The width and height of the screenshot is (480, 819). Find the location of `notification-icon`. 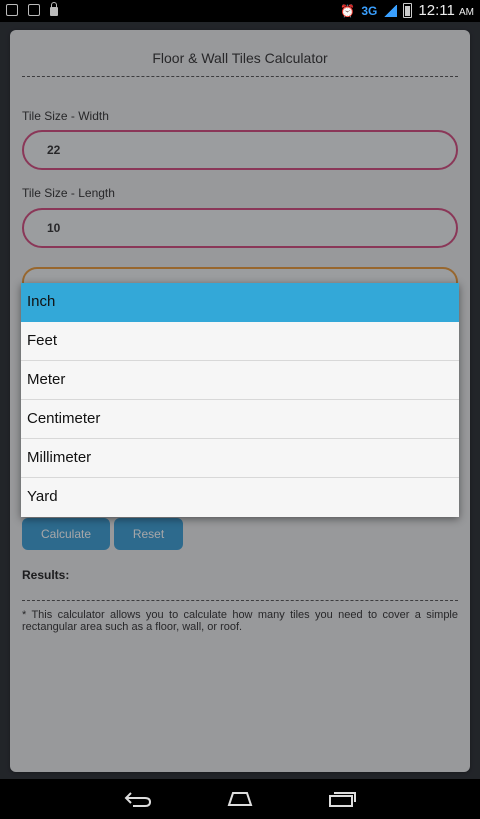

notification-icon is located at coordinates (12, 10).